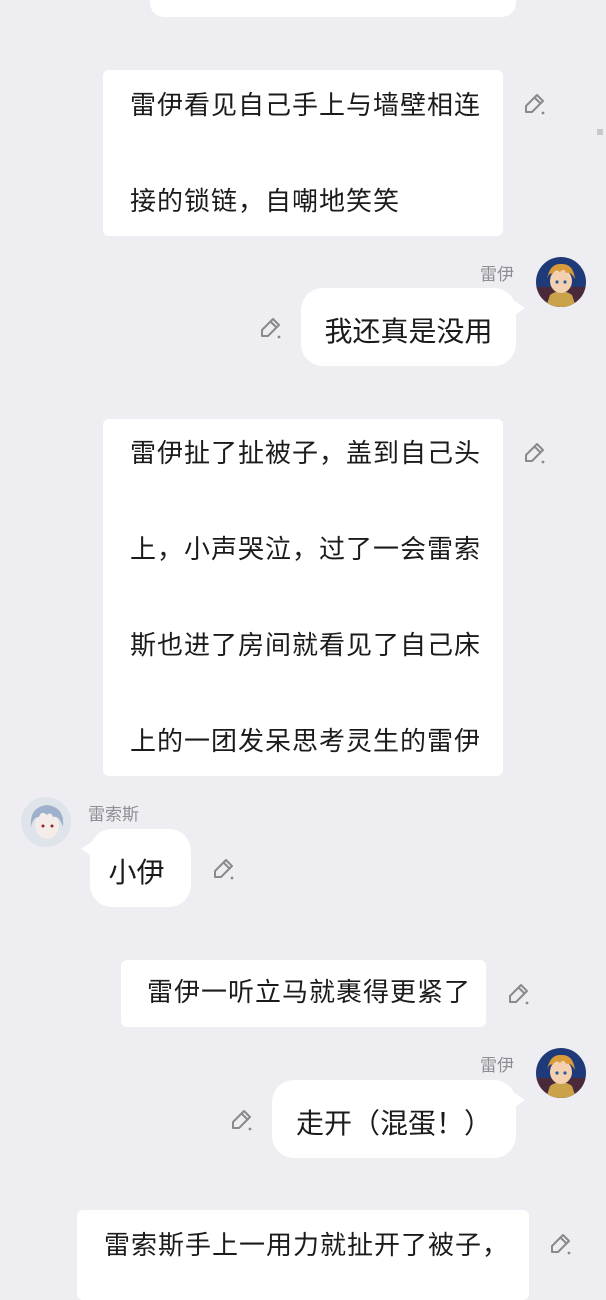 Image resolution: width=606 pixels, height=1300 pixels. What do you see at coordinates (408, 331) in the screenshot?
I see `chat-text: 我还真是没用` at bounding box center [408, 331].